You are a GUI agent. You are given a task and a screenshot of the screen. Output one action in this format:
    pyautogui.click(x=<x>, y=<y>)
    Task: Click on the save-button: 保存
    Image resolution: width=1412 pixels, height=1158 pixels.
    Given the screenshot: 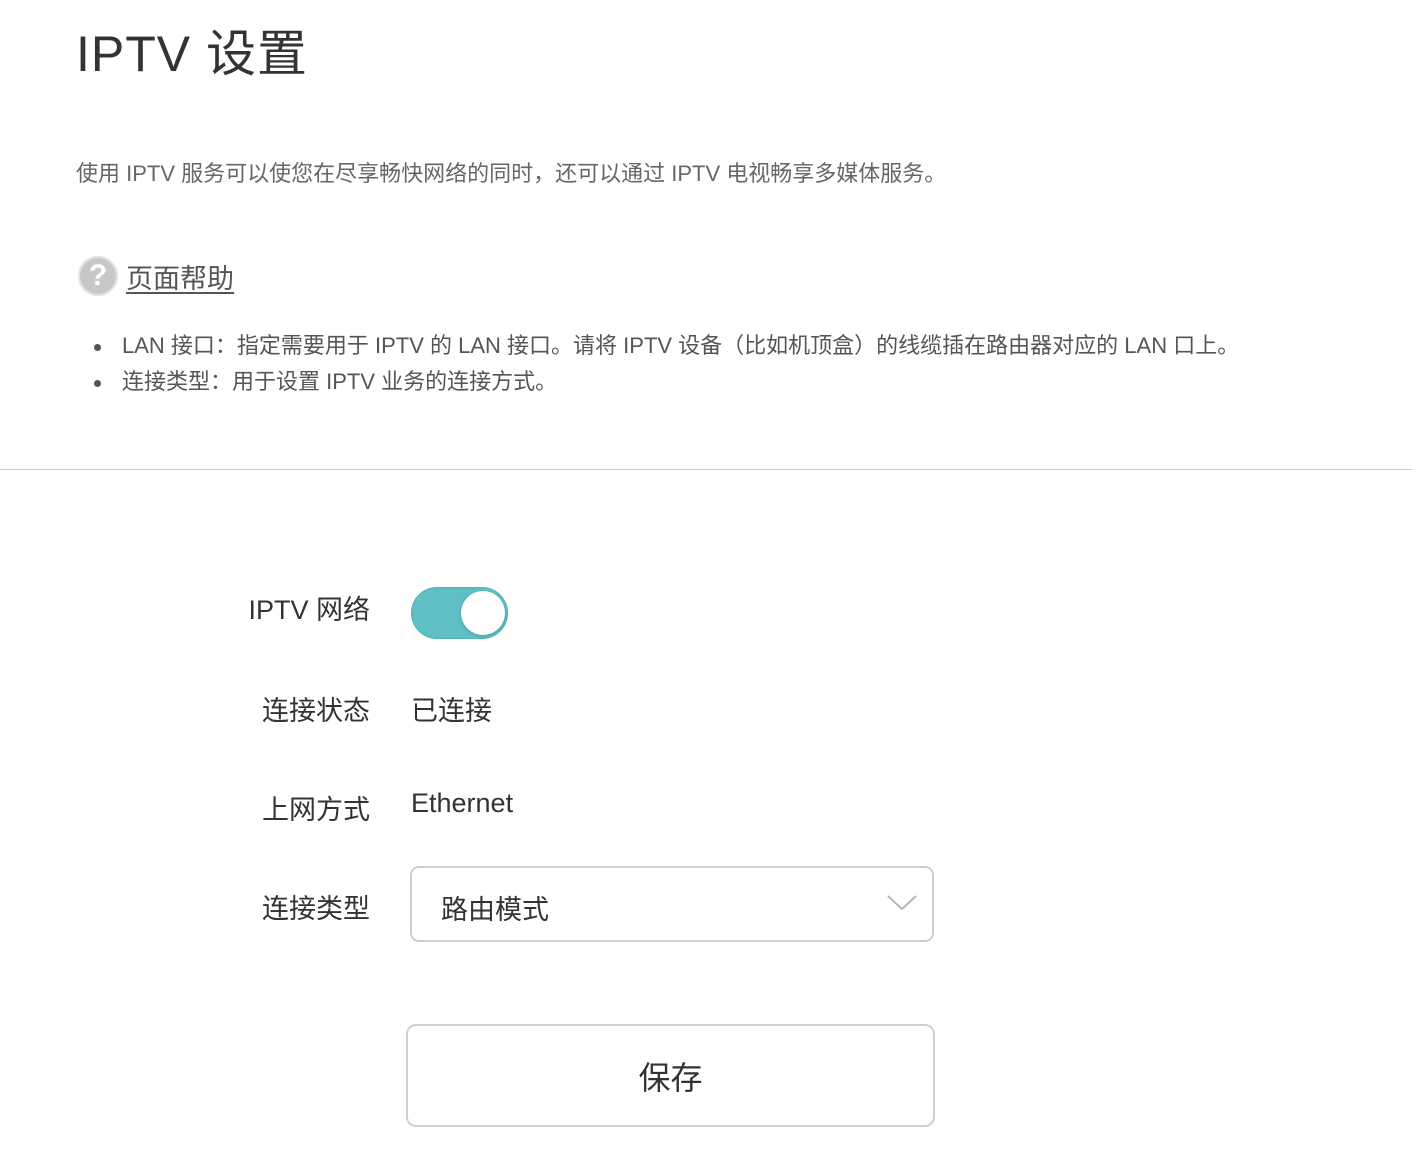 What is the action you would take?
    pyautogui.click(x=670, y=1075)
    